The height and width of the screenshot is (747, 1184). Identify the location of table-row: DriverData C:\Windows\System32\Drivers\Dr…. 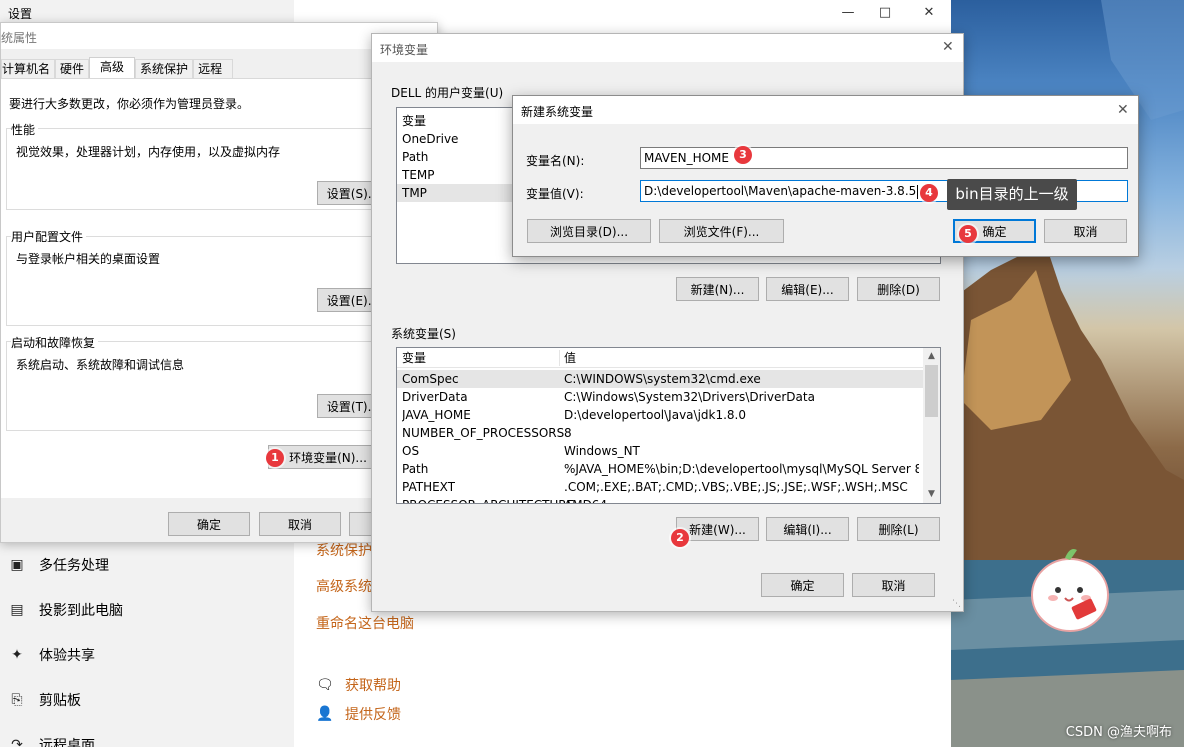
(668, 397).